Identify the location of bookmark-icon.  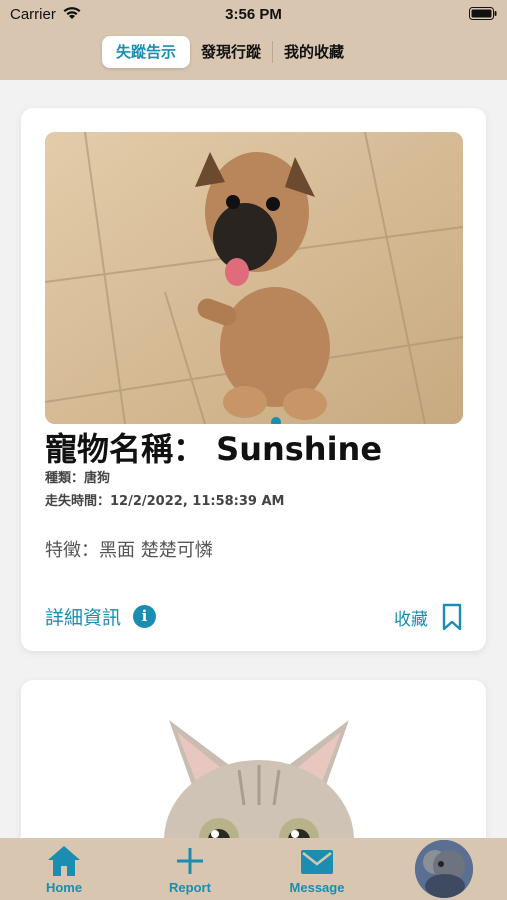
(452, 617).